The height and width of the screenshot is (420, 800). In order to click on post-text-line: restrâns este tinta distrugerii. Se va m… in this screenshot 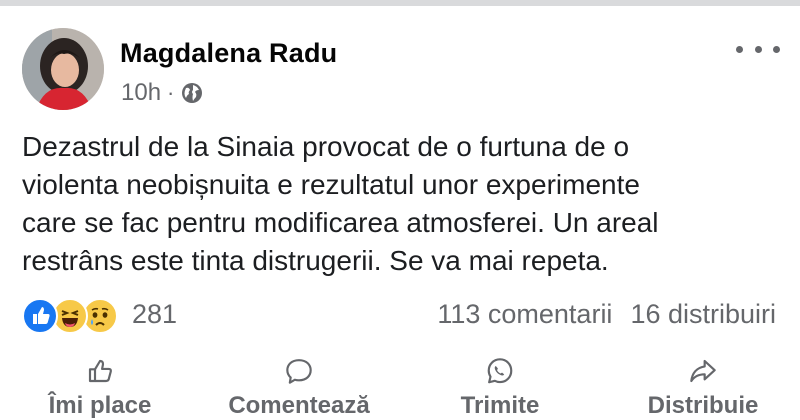, I will do `click(315, 260)`.